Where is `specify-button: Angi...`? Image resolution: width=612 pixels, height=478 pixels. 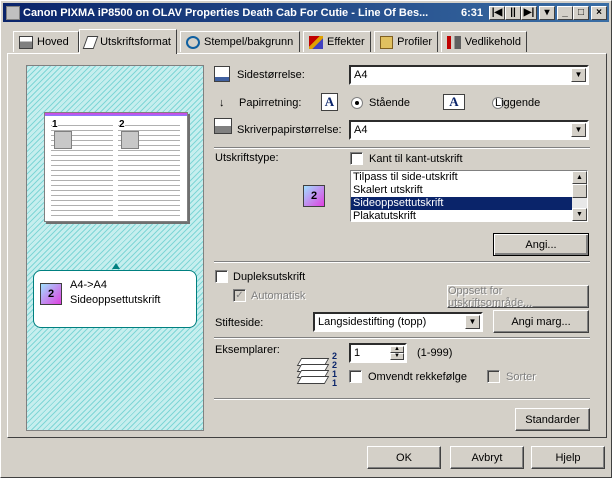 specify-button: Angi... is located at coordinates (541, 244).